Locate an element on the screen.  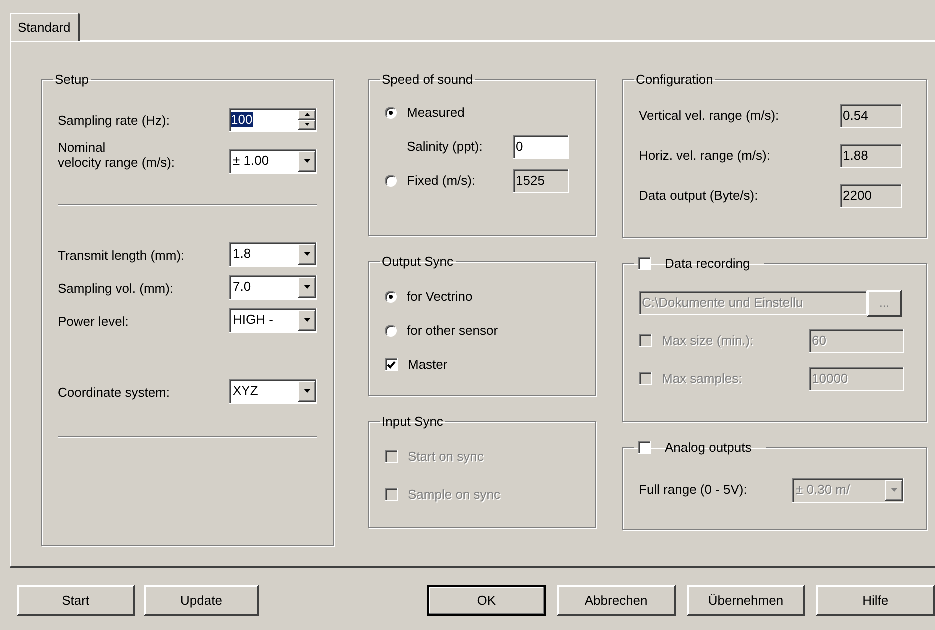
dialog-button: Hilfe is located at coordinates (875, 600).